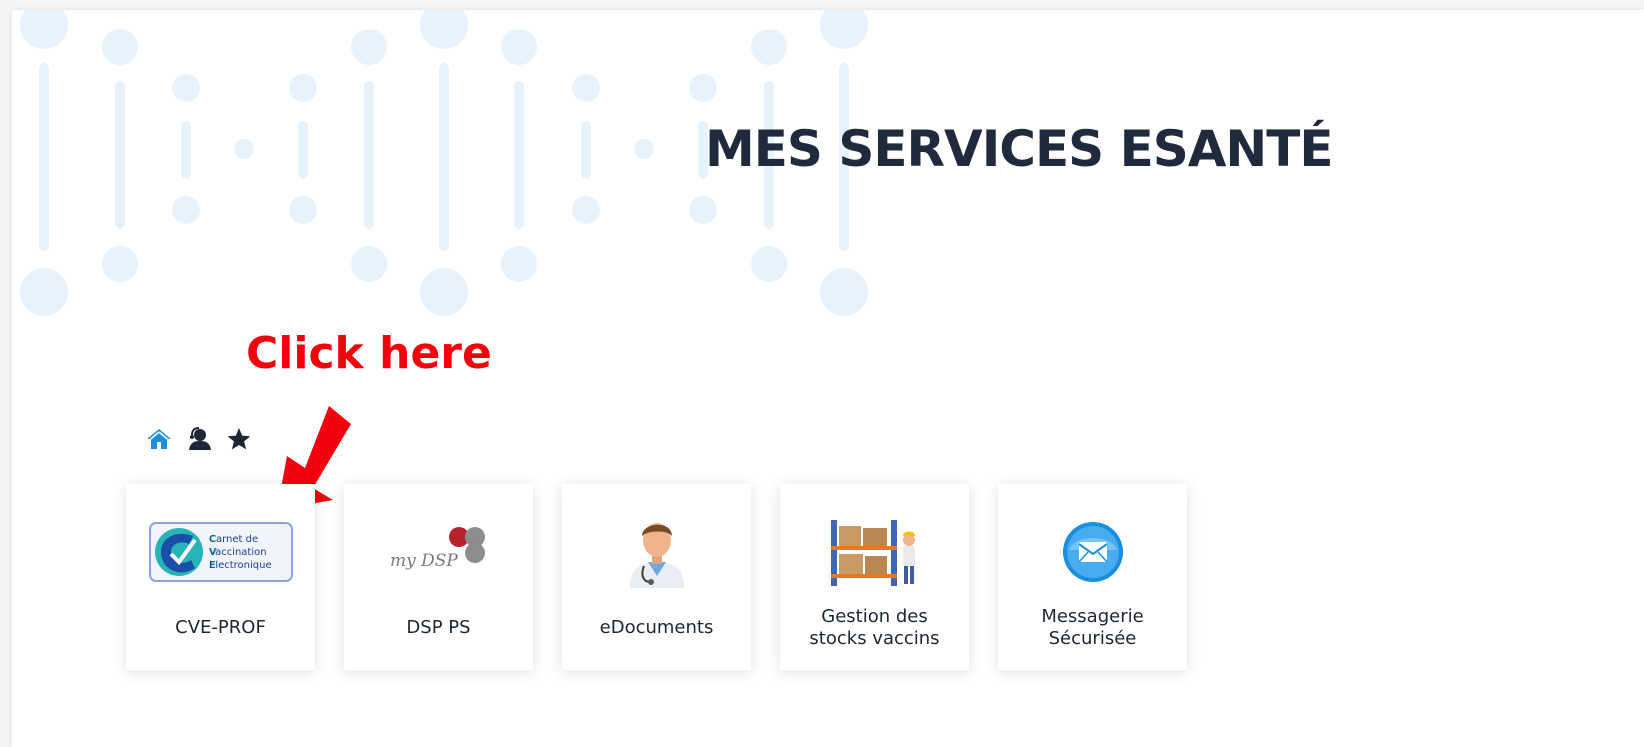 The height and width of the screenshot is (747, 1644). I want to click on service-tile-edocuments: eDocuments, so click(656, 577).